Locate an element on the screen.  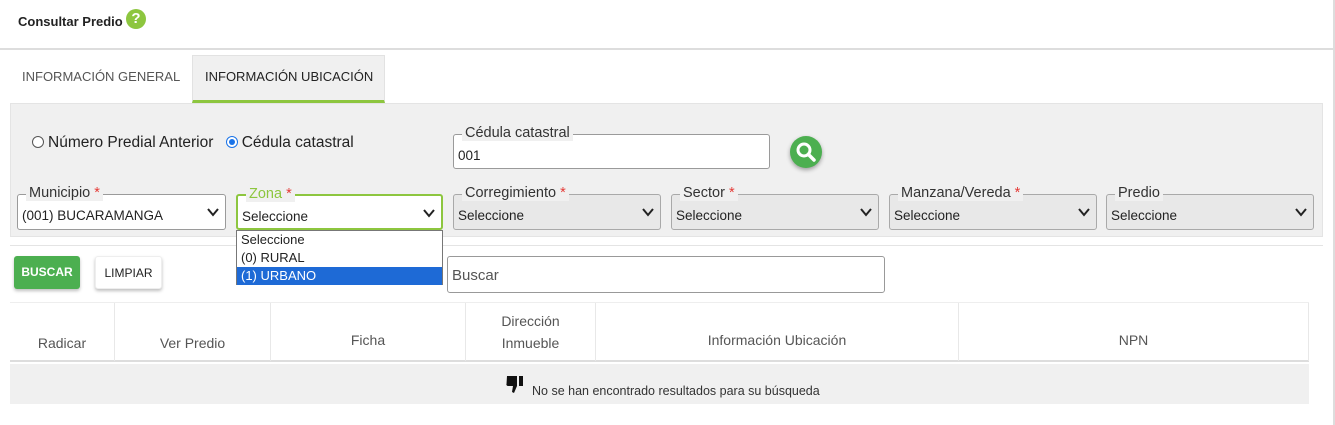
municipio-select: Municipio * (001) BUCARAMANGA is located at coordinates (121, 207).